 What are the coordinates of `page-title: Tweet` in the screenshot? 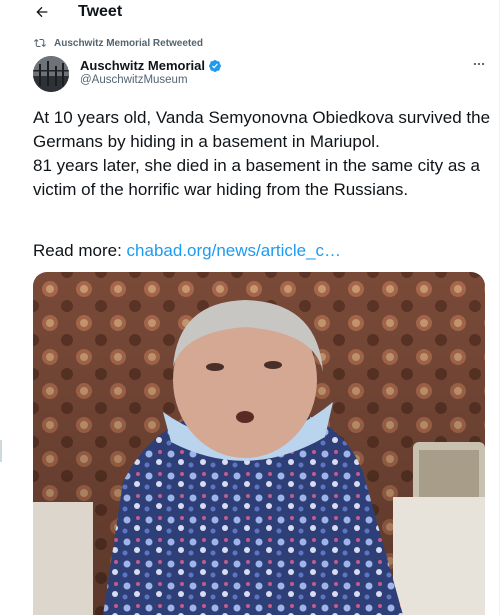 It's located at (100, 11).